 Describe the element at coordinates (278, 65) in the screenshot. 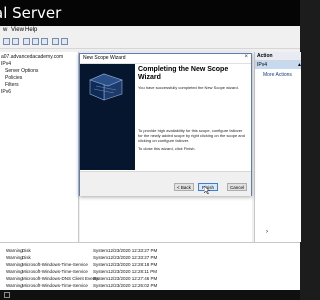

I see `actions-selected-node: IPv4` at that location.